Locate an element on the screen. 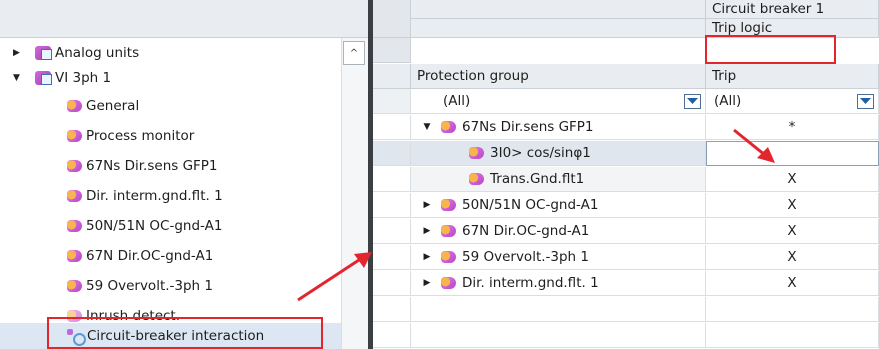 The image size is (879, 349). row-label: 67N Dir.OC-gnd-A1 is located at coordinates (526, 231).